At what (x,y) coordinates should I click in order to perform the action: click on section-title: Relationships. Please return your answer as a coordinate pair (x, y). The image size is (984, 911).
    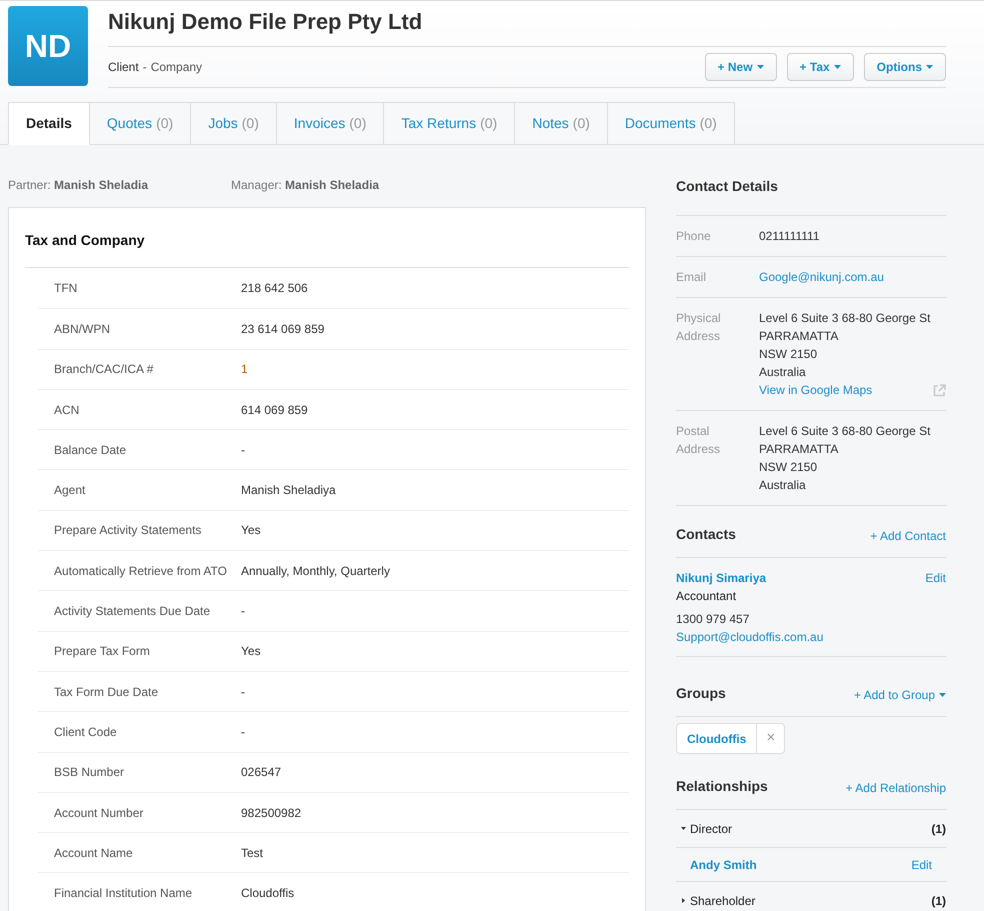
    Looking at the image, I should click on (722, 786).